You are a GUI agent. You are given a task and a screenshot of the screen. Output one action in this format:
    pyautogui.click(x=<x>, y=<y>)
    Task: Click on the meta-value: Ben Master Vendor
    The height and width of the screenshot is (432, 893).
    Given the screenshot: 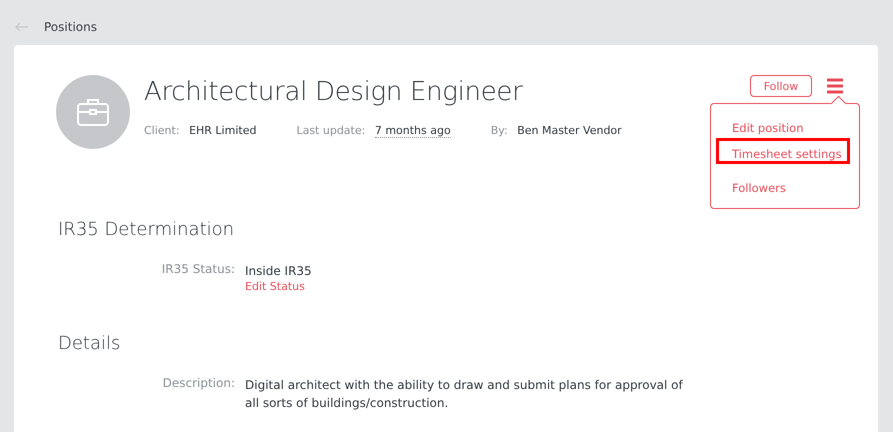 What is the action you would take?
    pyautogui.click(x=569, y=130)
    